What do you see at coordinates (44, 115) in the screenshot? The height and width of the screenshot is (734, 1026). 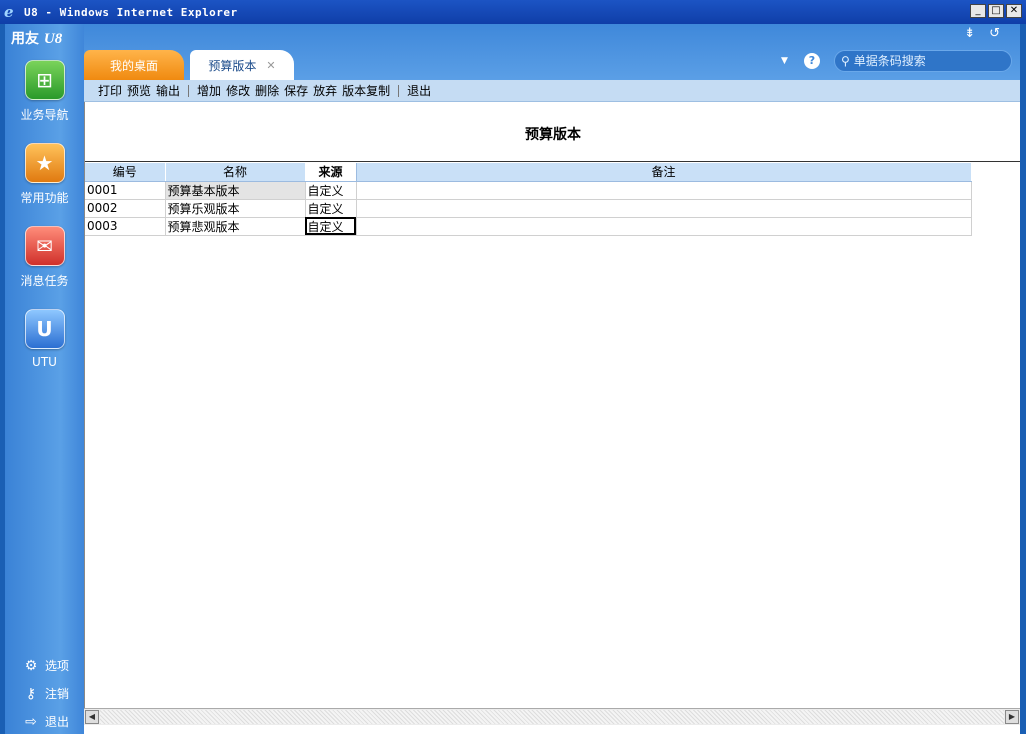 I see `sidebar-item-label: 业务导航` at bounding box center [44, 115].